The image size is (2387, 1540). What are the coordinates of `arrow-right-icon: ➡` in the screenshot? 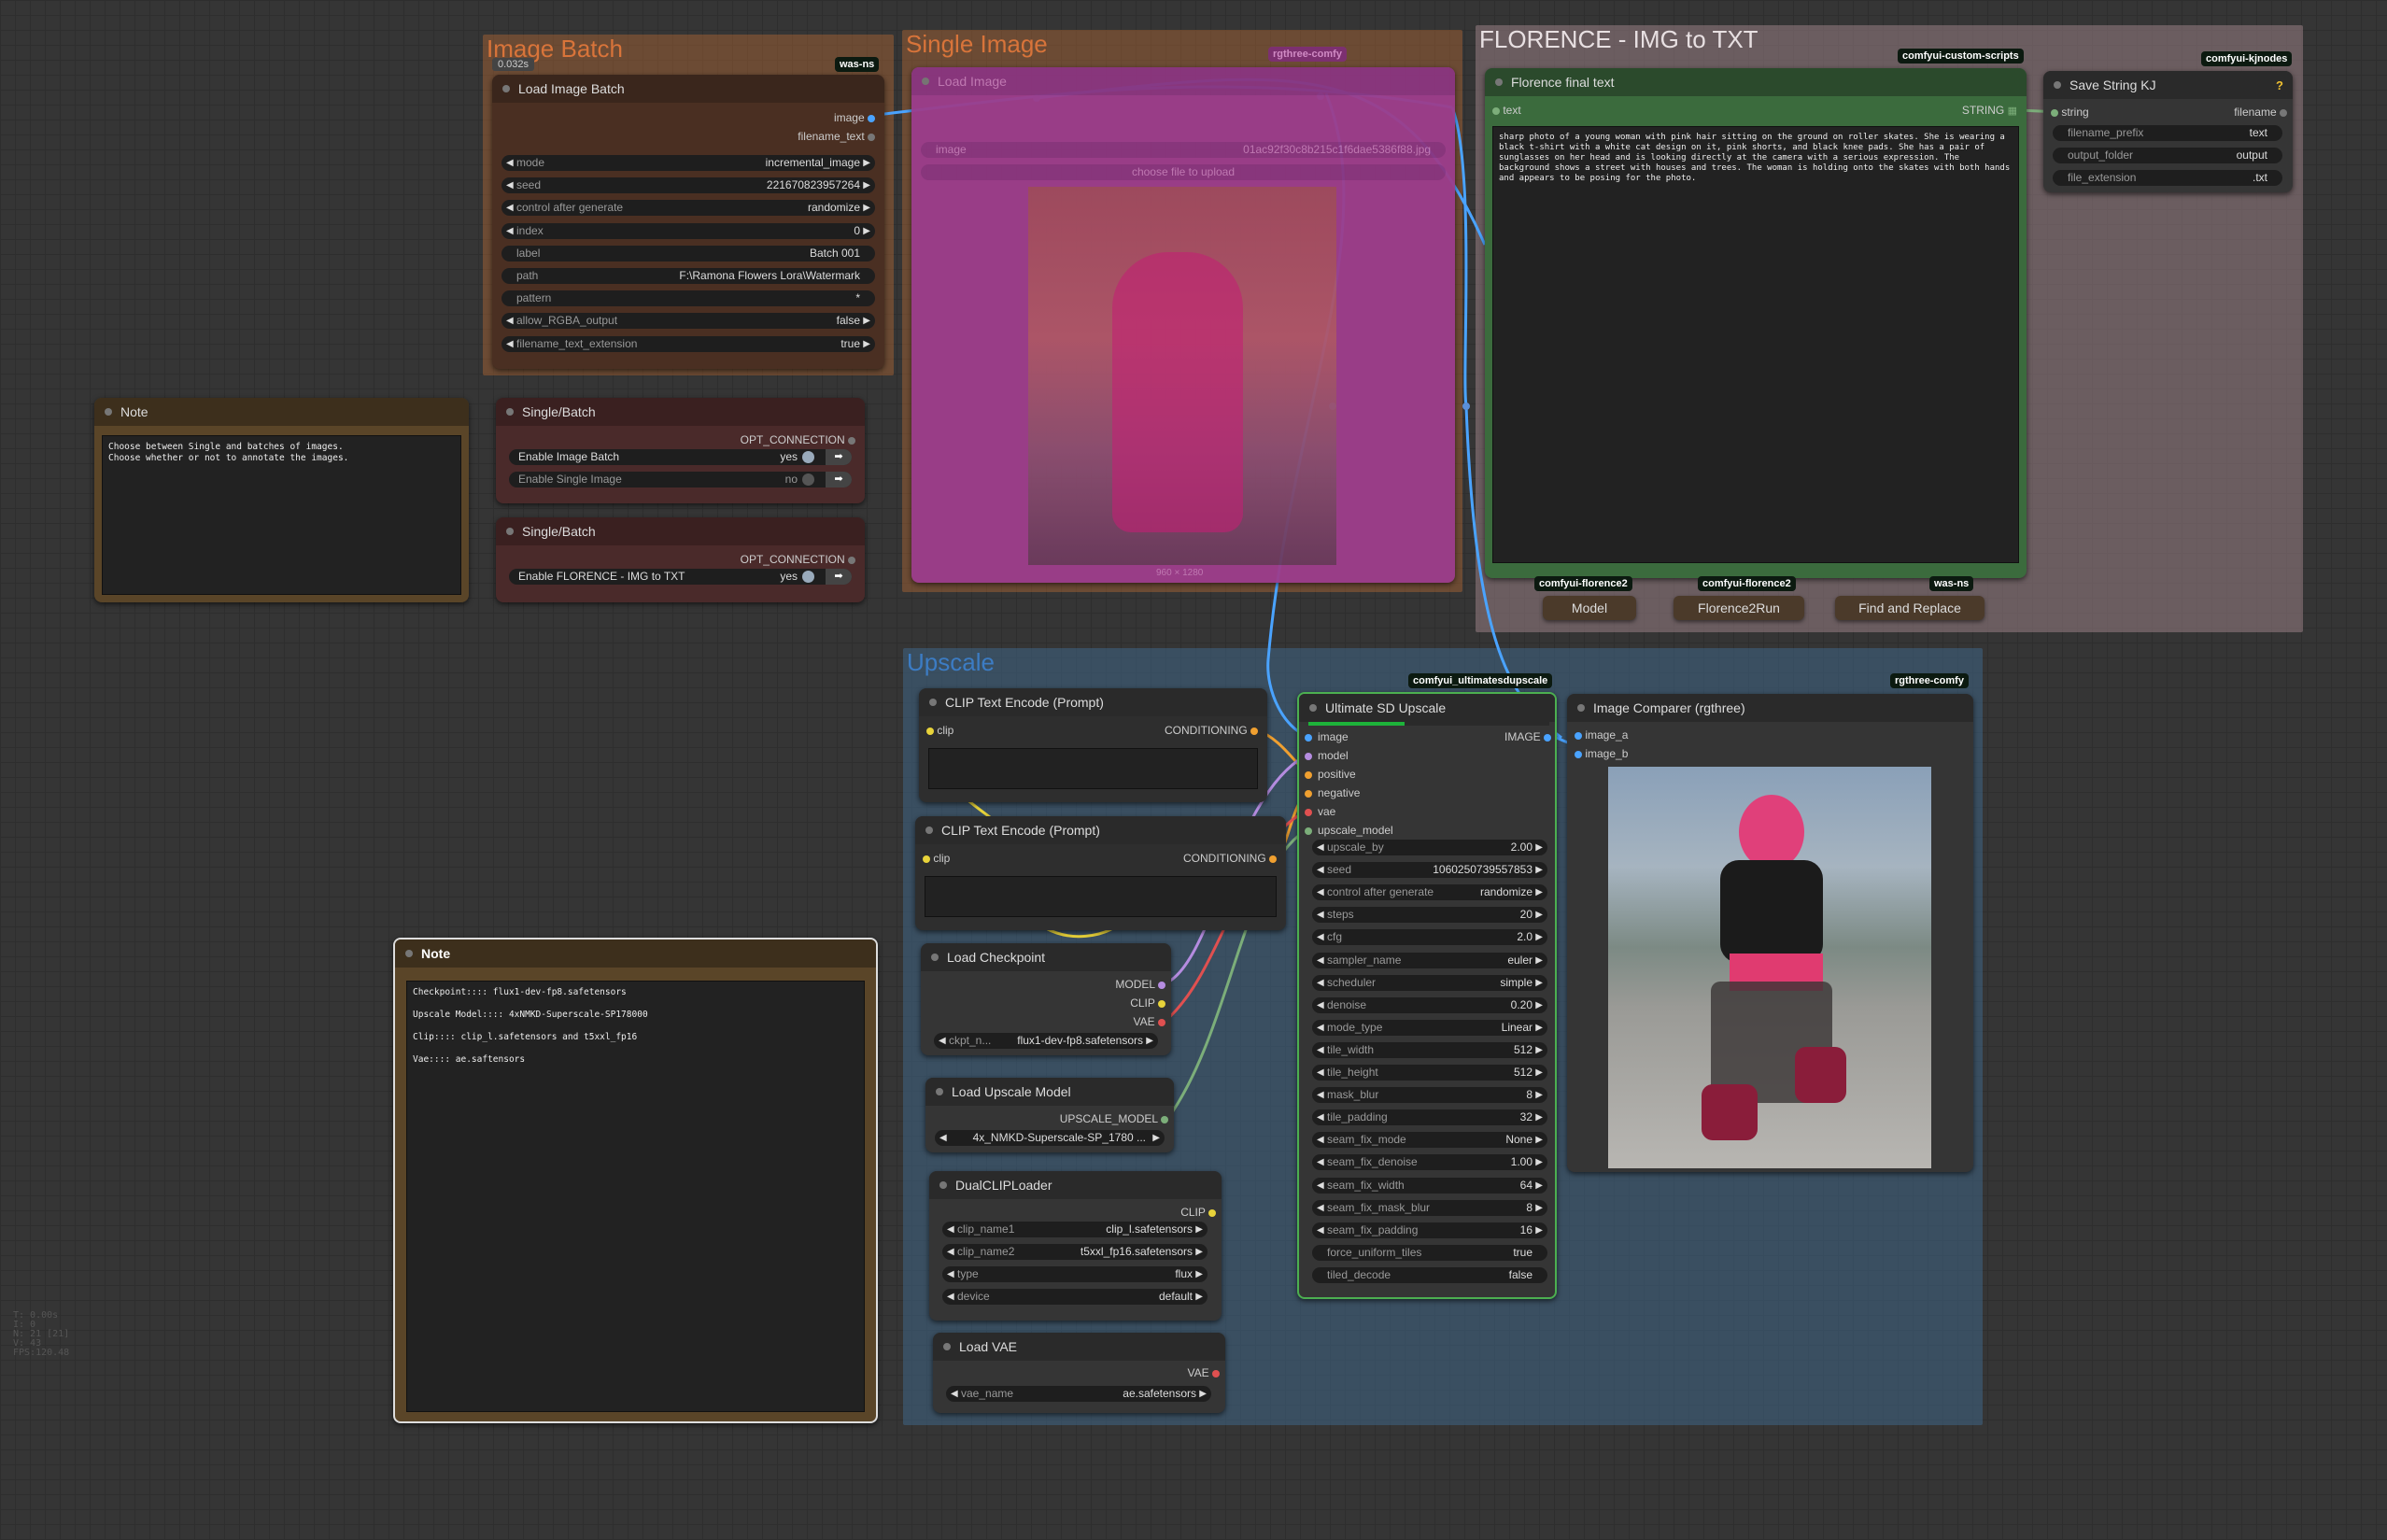 It's located at (839, 480).